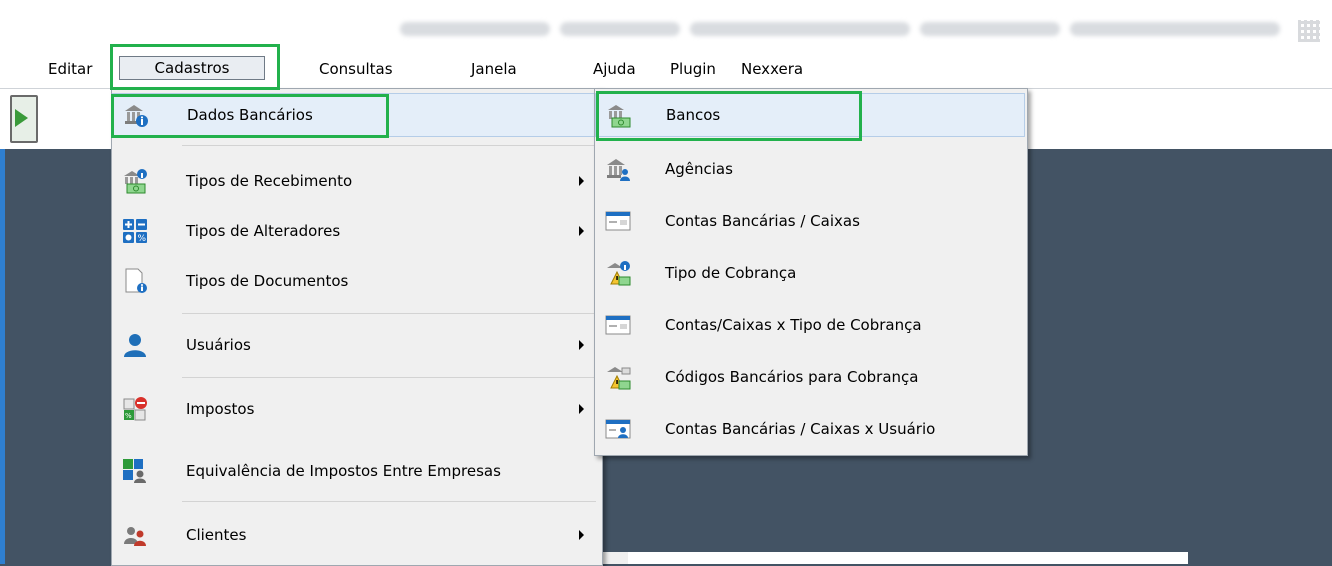 The height and width of the screenshot is (566, 1332). I want to click on menu-item-label: Contas Bancárias / Caixas, so click(762, 221).